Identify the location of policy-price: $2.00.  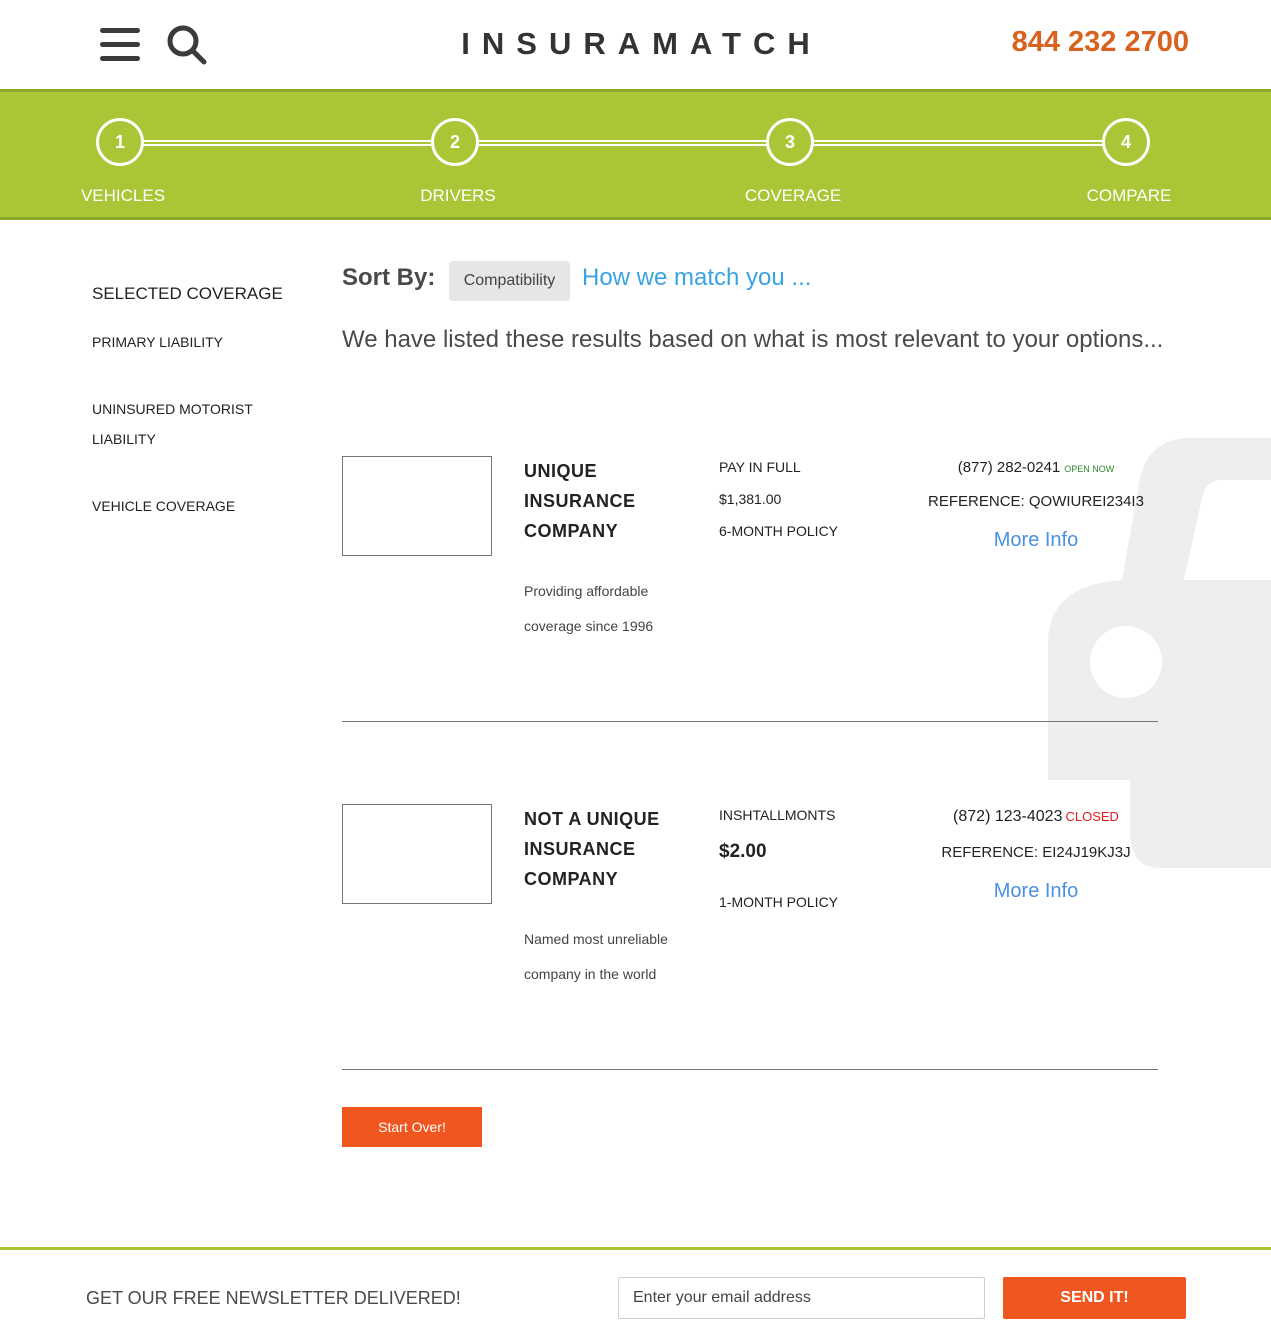
(743, 851).